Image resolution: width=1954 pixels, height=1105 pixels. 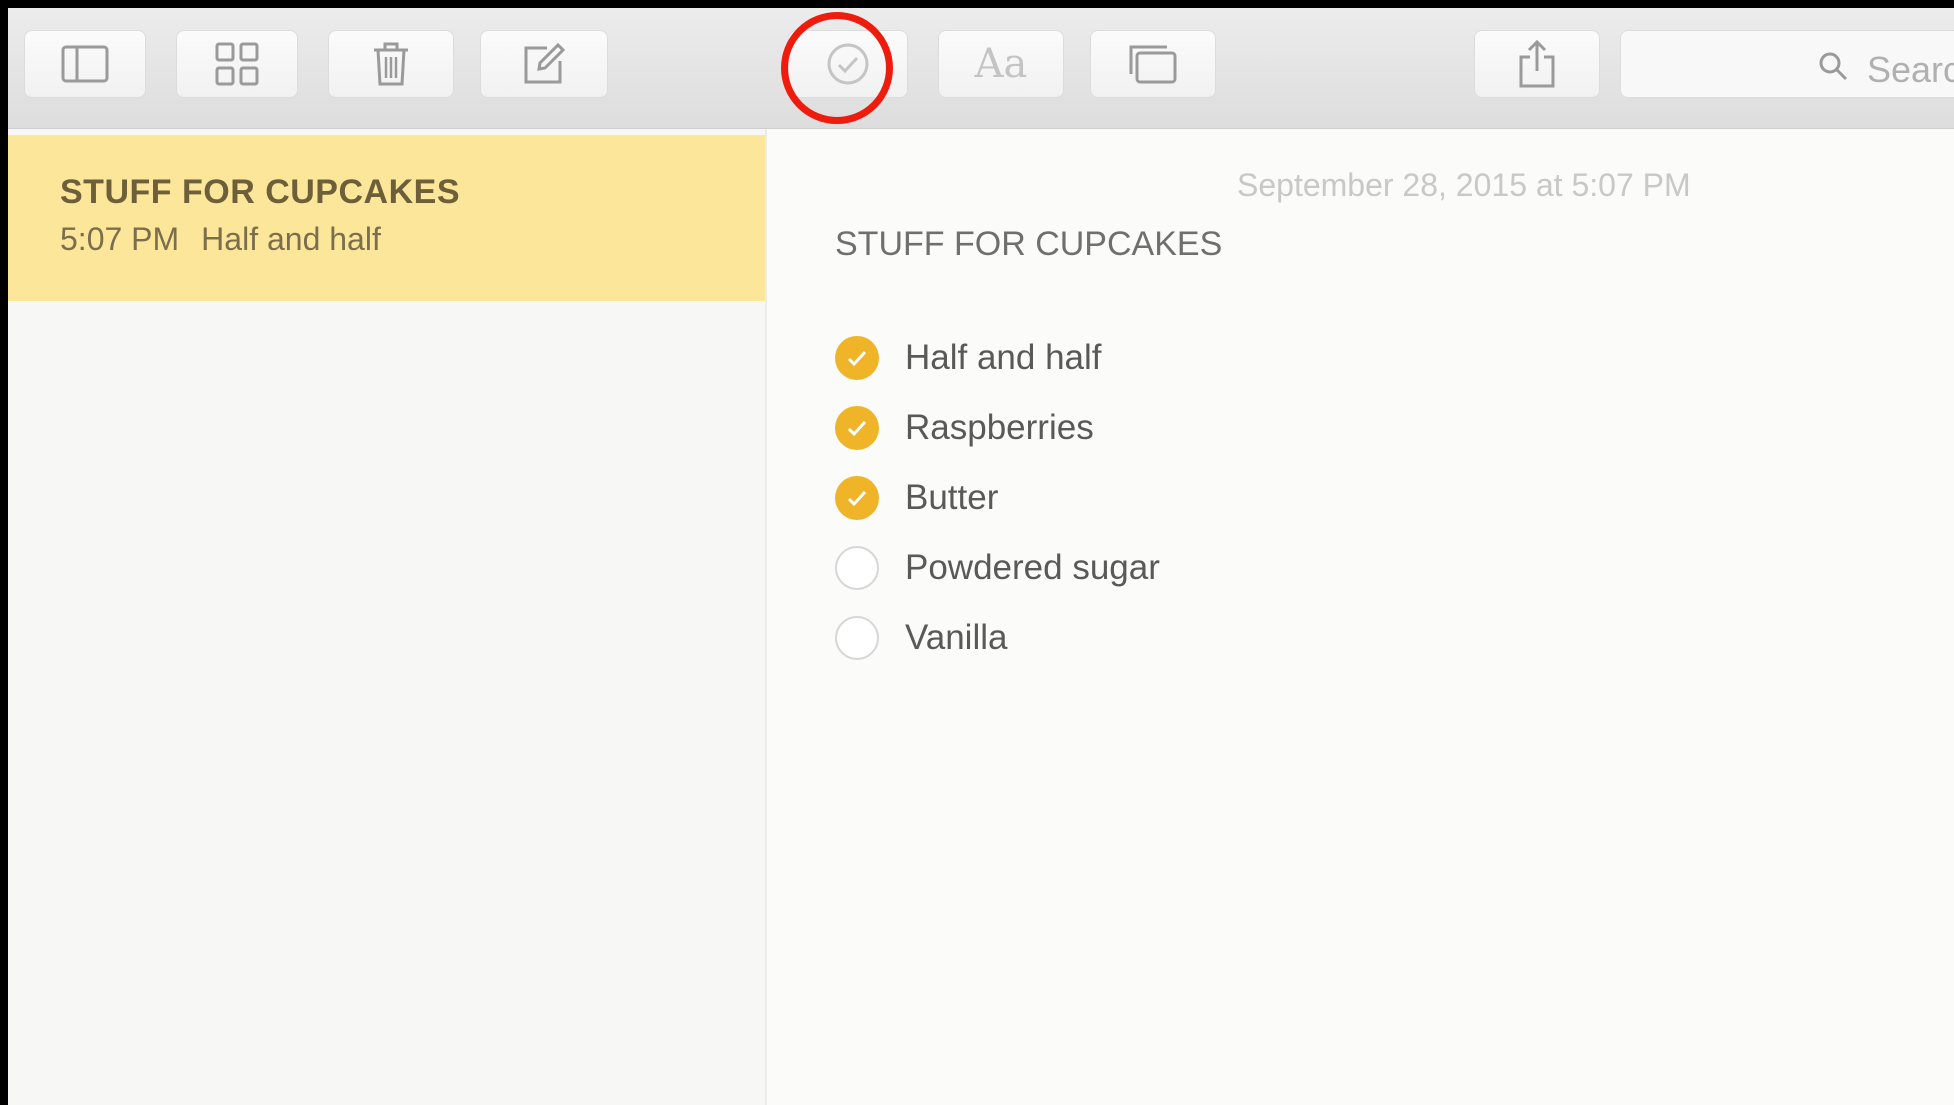 I want to click on compose-icon, so click(x=544, y=64).